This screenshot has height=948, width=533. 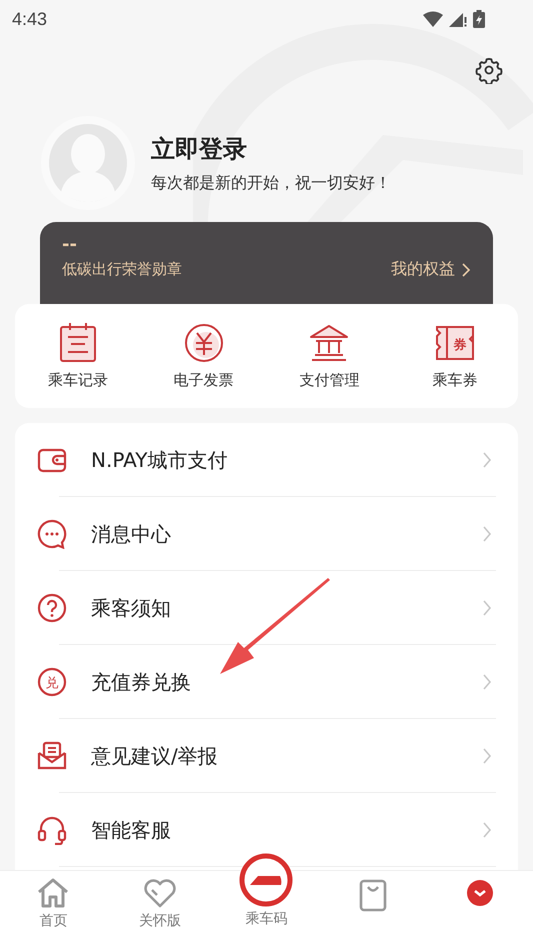 What do you see at coordinates (266, 460) in the screenshot?
I see `menu-item: N.PAY城市支付` at bounding box center [266, 460].